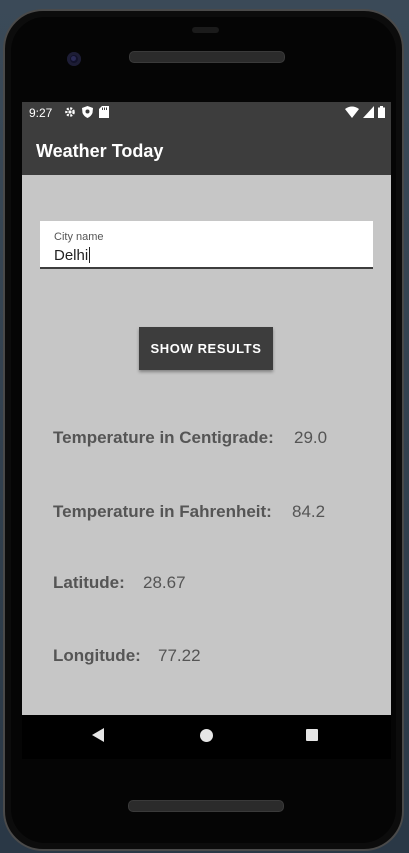 This screenshot has height=853, width=409. I want to click on status-icons-right, so click(365, 112).